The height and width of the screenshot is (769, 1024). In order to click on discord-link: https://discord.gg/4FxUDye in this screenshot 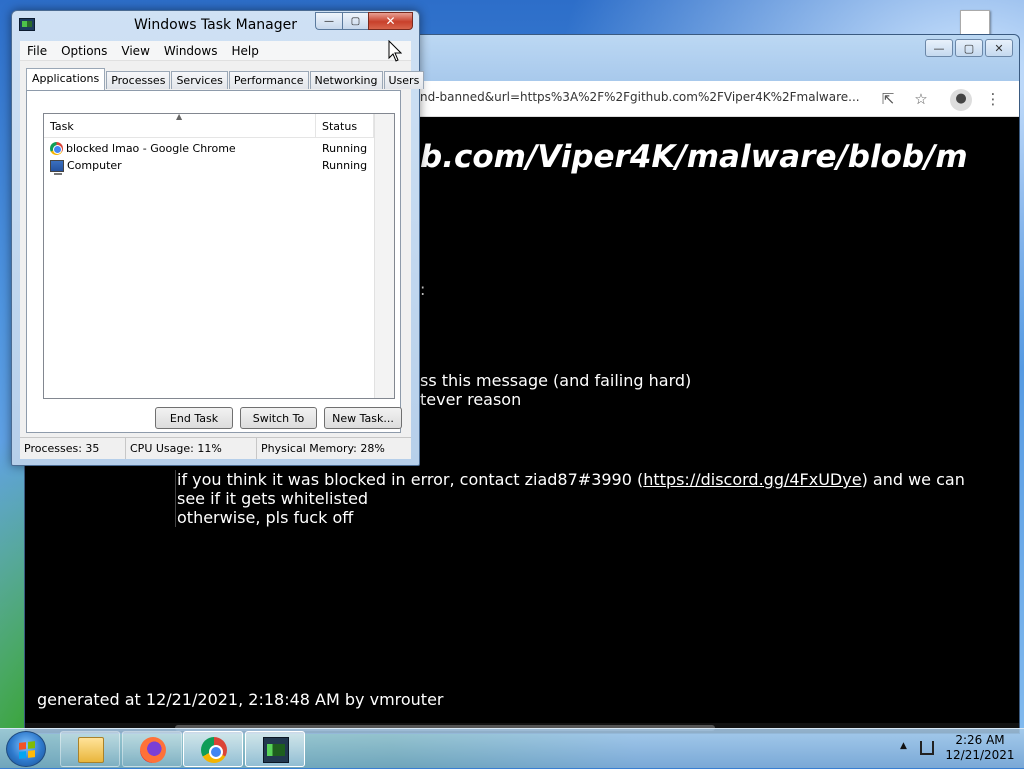, I will do `click(752, 479)`.